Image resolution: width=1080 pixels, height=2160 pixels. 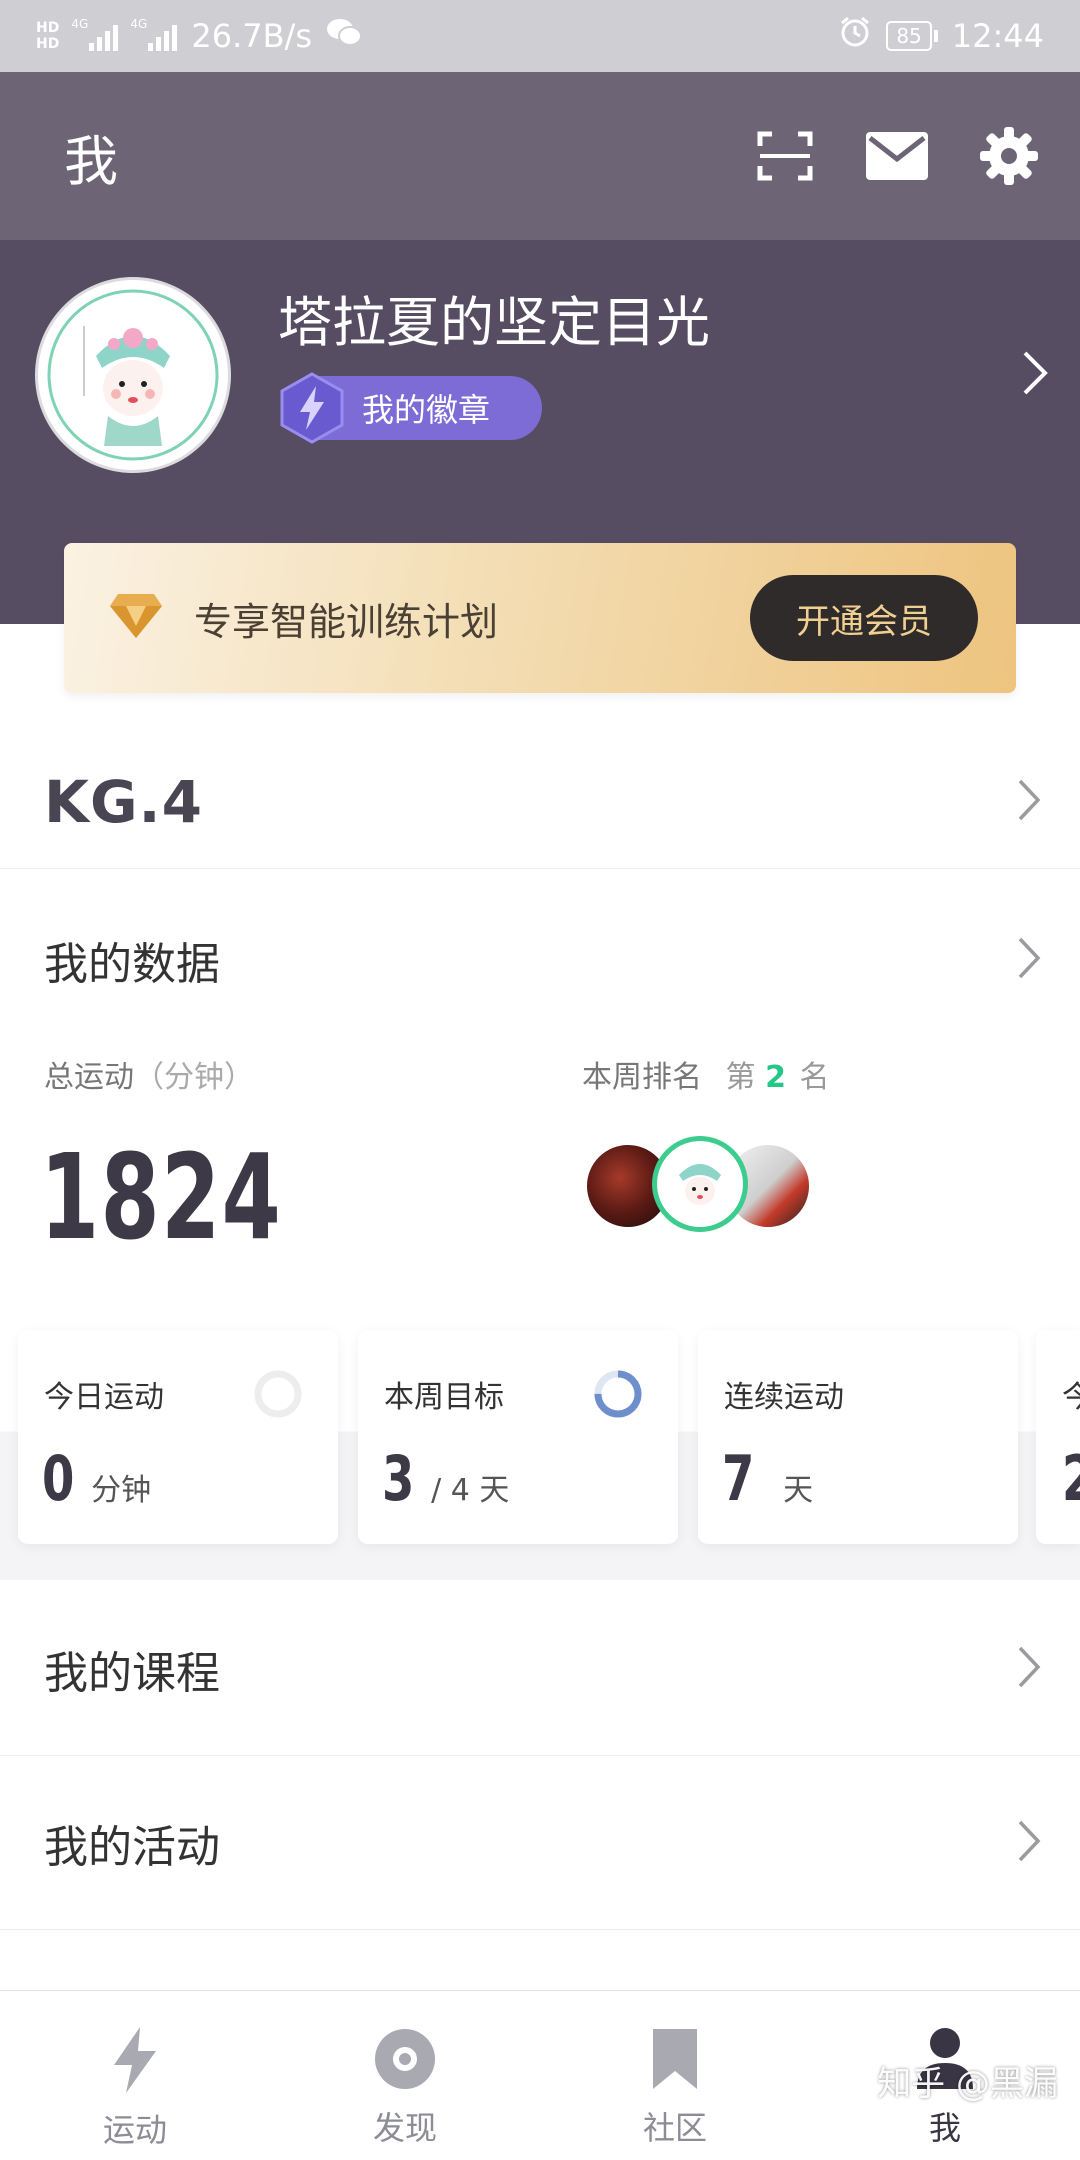 I want to click on my-data-row: 我的数据, so click(x=540, y=960).